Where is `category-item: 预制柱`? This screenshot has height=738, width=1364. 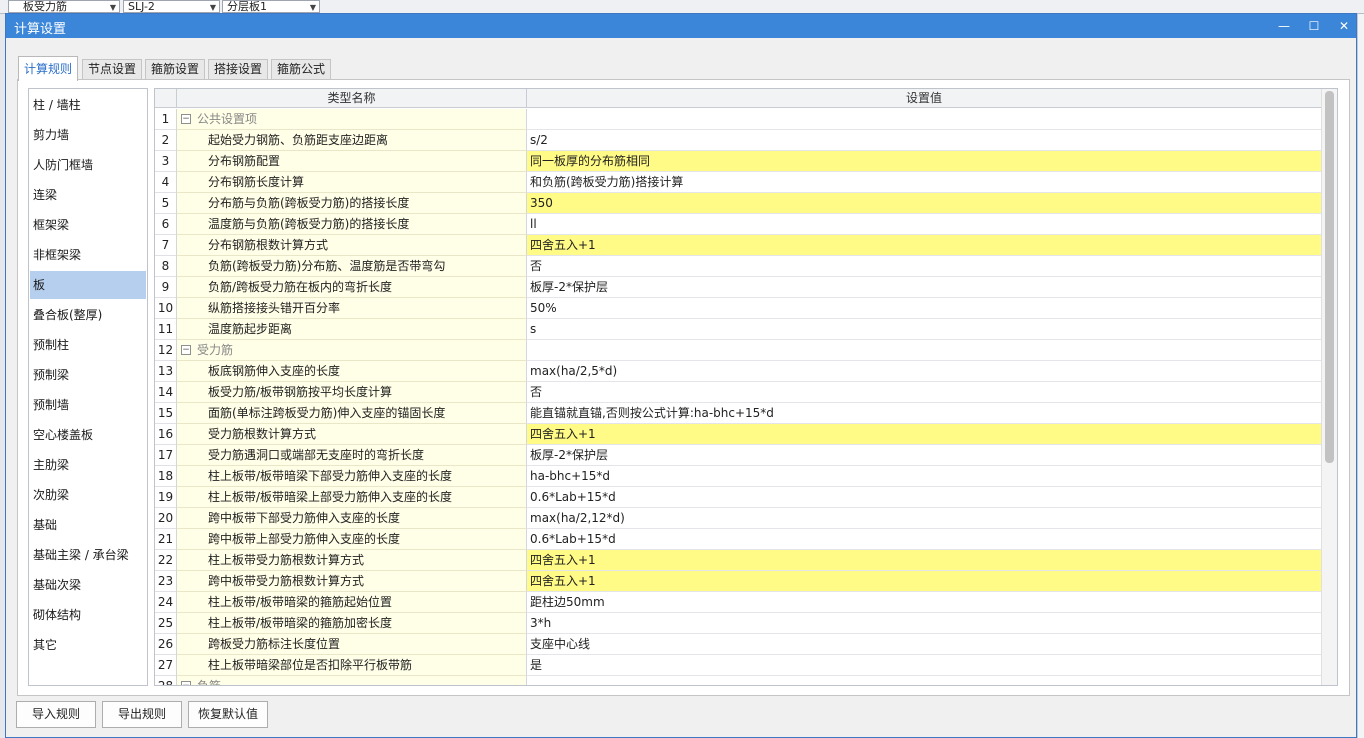
category-item: 预制柱 is located at coordinates (88, 345).